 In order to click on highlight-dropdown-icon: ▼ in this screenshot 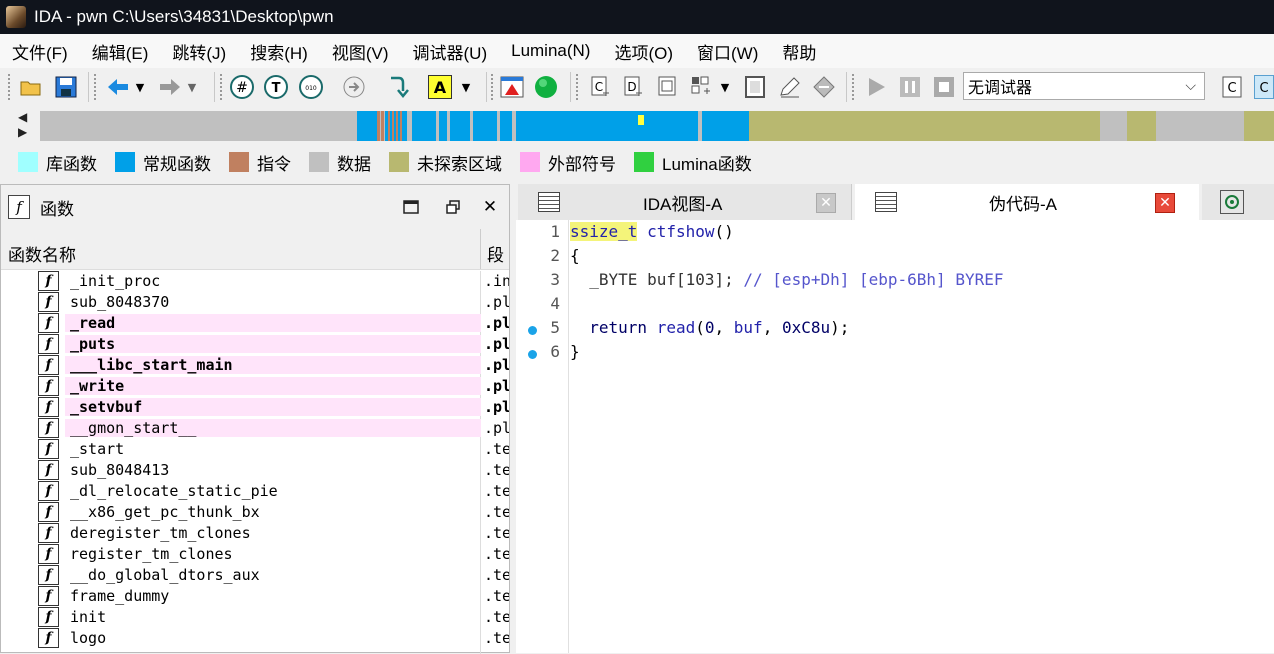, I will do `click(466, 87)`.